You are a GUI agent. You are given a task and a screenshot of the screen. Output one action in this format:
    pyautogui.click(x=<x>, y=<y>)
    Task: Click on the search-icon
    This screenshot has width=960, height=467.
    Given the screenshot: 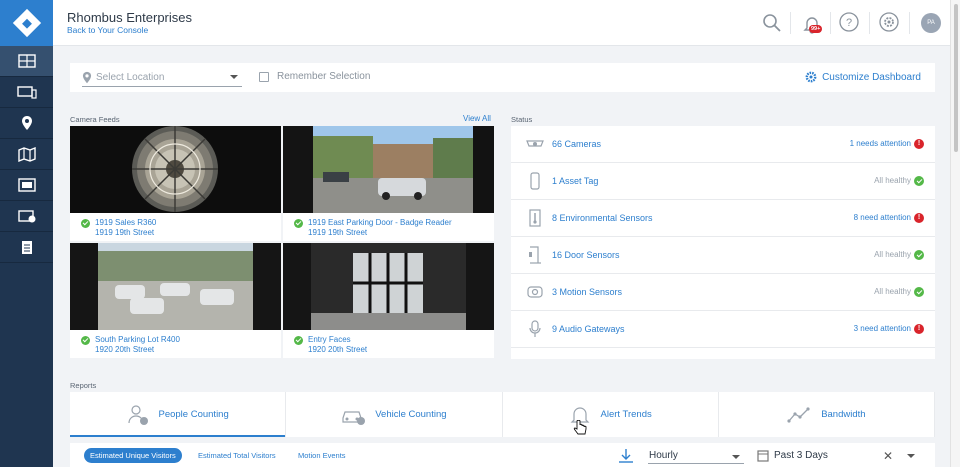 What is the action you would take?
    pyautogui.click(x=772, y=23)
    